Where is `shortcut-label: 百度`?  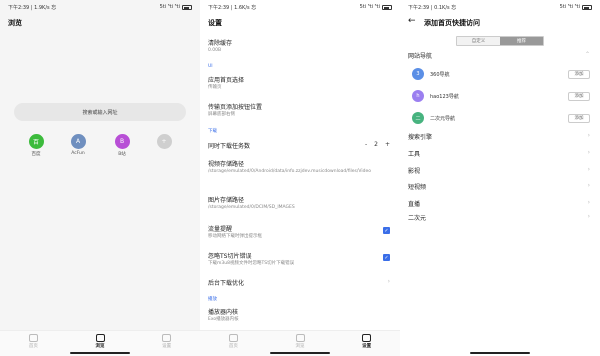
shortcut-label: 百度 is located at coordinates (36, 154).